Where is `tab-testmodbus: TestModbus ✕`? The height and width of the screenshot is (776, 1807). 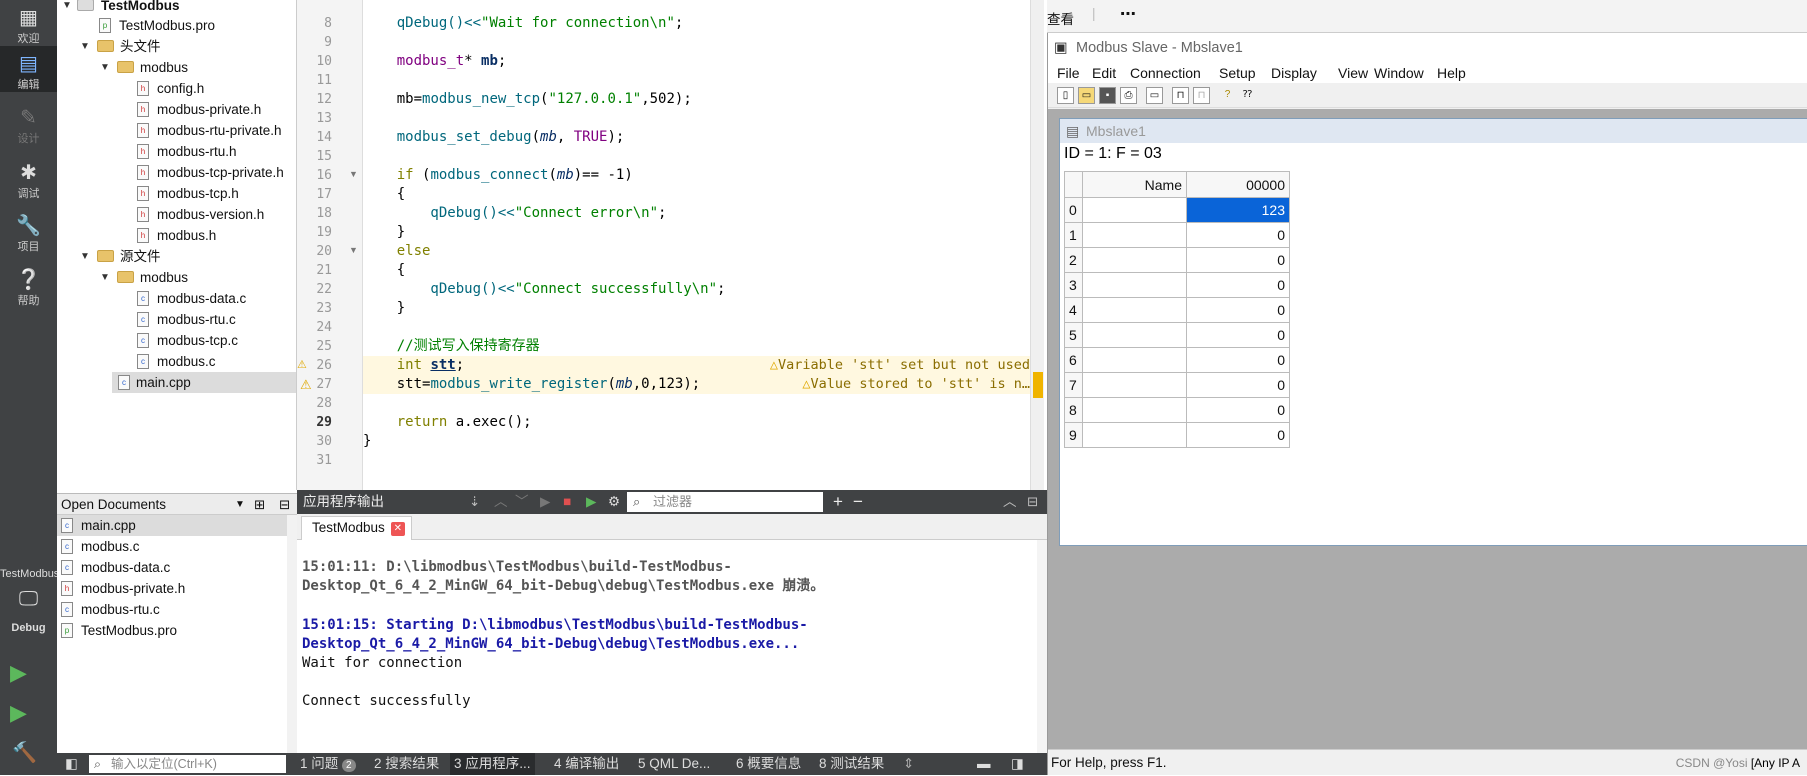 tab-testmodbus: TestModbus ✕ is located at coordinates (356, 528).